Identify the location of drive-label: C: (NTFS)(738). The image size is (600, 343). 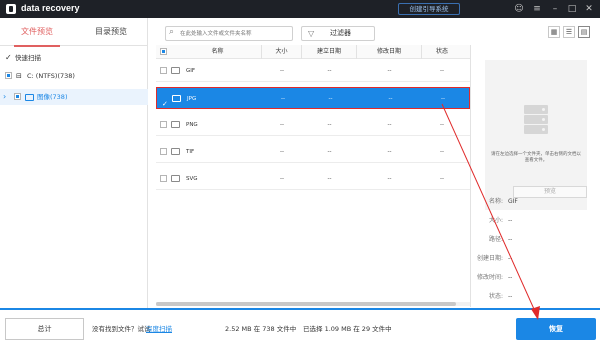
(51, 76).